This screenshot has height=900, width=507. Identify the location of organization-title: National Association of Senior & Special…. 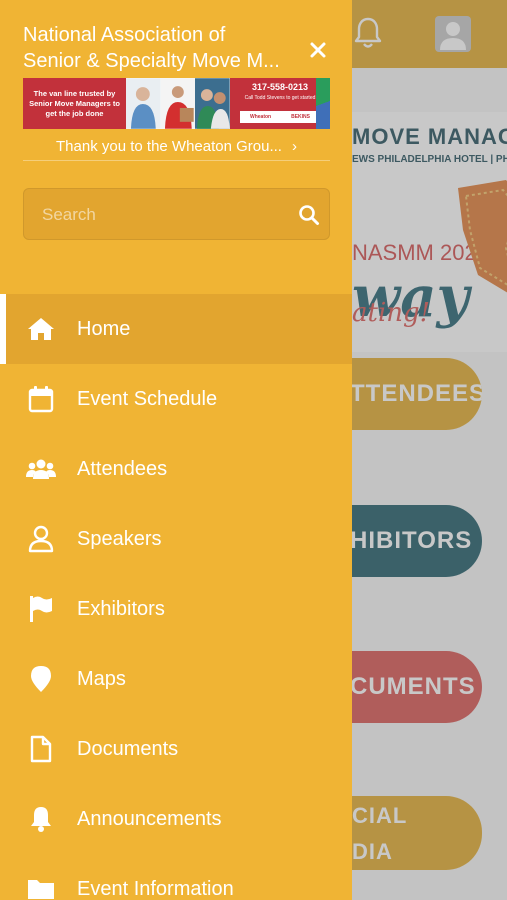
(168, 48).